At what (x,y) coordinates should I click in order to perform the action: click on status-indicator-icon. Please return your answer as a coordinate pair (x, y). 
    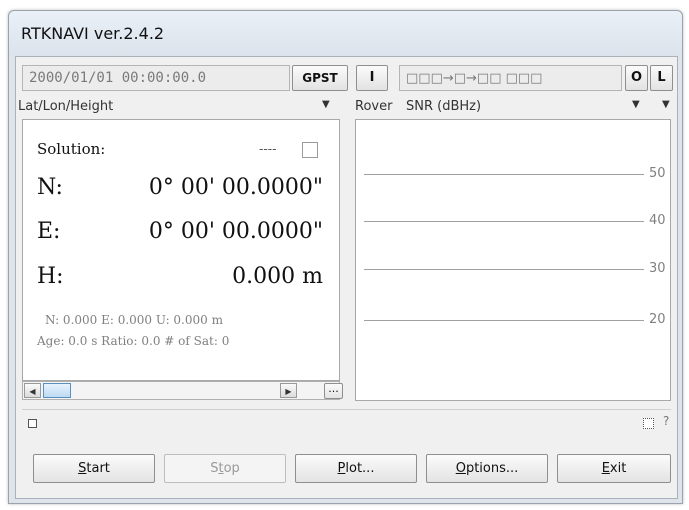
    Looking at the image, I should click on (32, 423).